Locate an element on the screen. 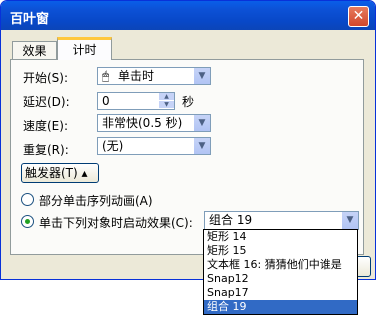 The height and width of the screenshot is (317, 378). repeat-value: (无) is located at coordinates (113, 146).